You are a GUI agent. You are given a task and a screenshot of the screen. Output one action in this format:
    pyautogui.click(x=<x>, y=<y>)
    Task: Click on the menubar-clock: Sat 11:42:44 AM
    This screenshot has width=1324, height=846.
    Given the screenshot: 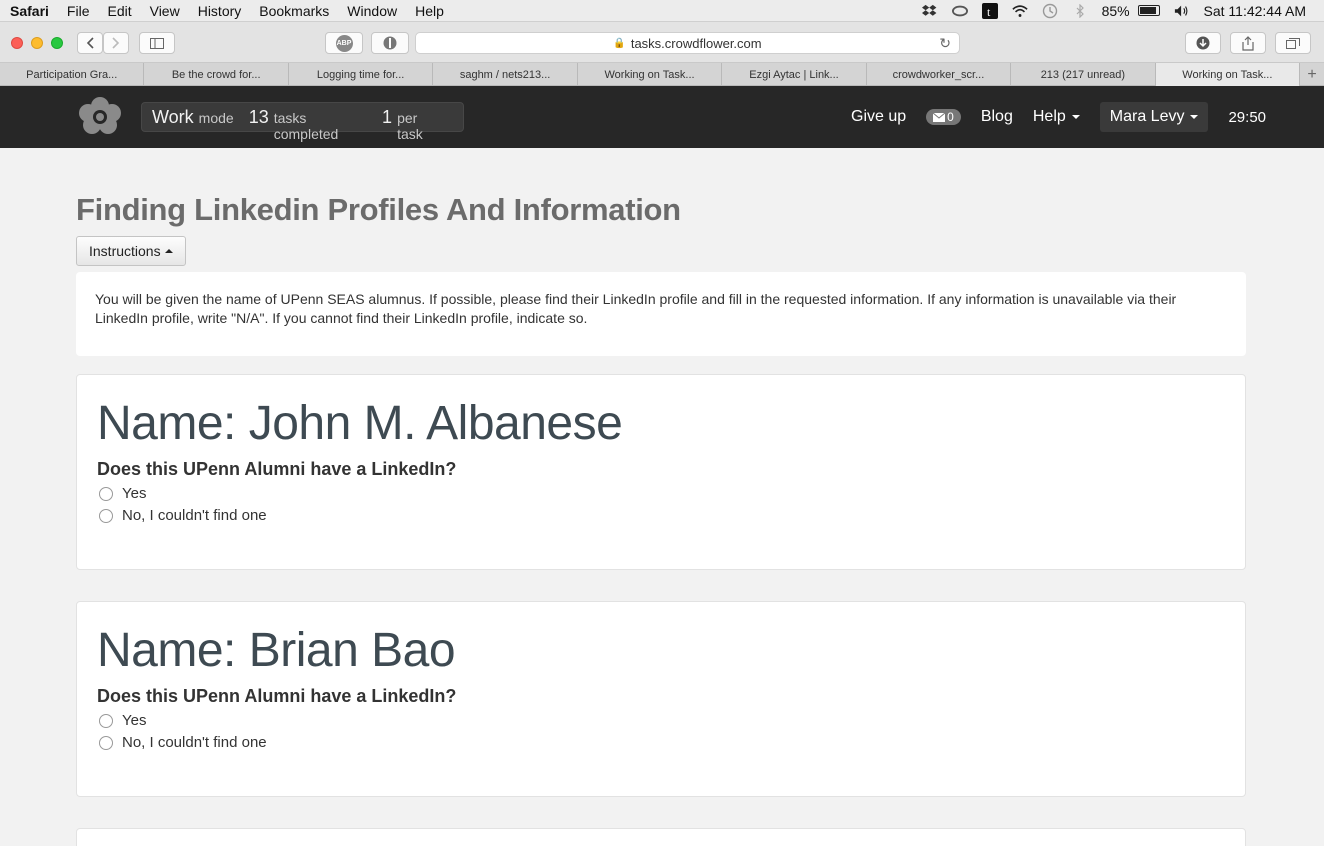 What is the action you would take?
    pyautogui.click(x=1255, y=11)
    